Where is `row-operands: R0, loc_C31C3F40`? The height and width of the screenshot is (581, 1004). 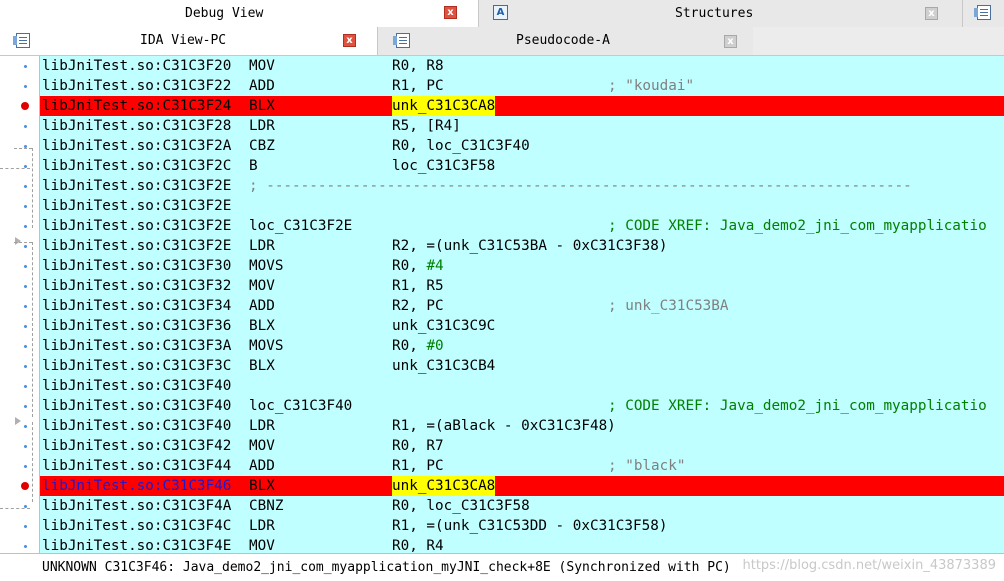 row-operands: R0, loc_C31C3F40 is located at coordinates (461, 146).